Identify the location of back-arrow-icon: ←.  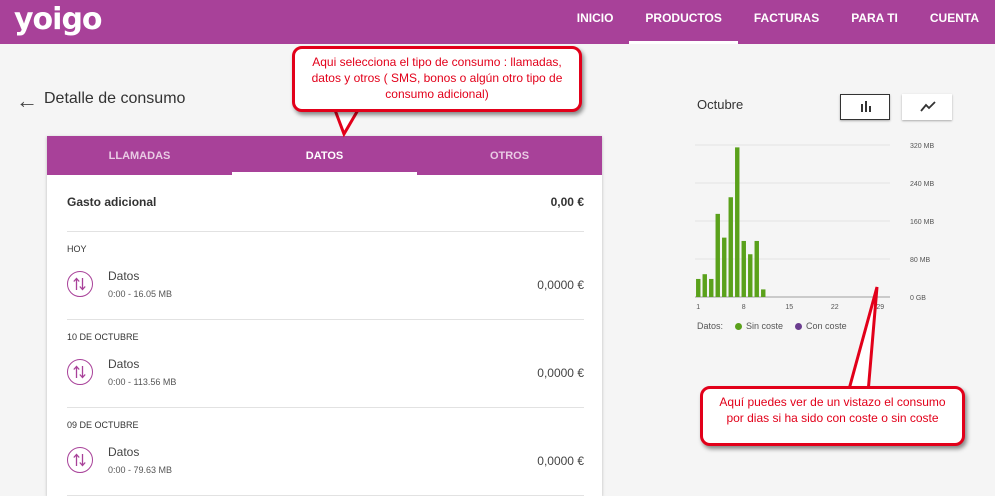
(27, 101).